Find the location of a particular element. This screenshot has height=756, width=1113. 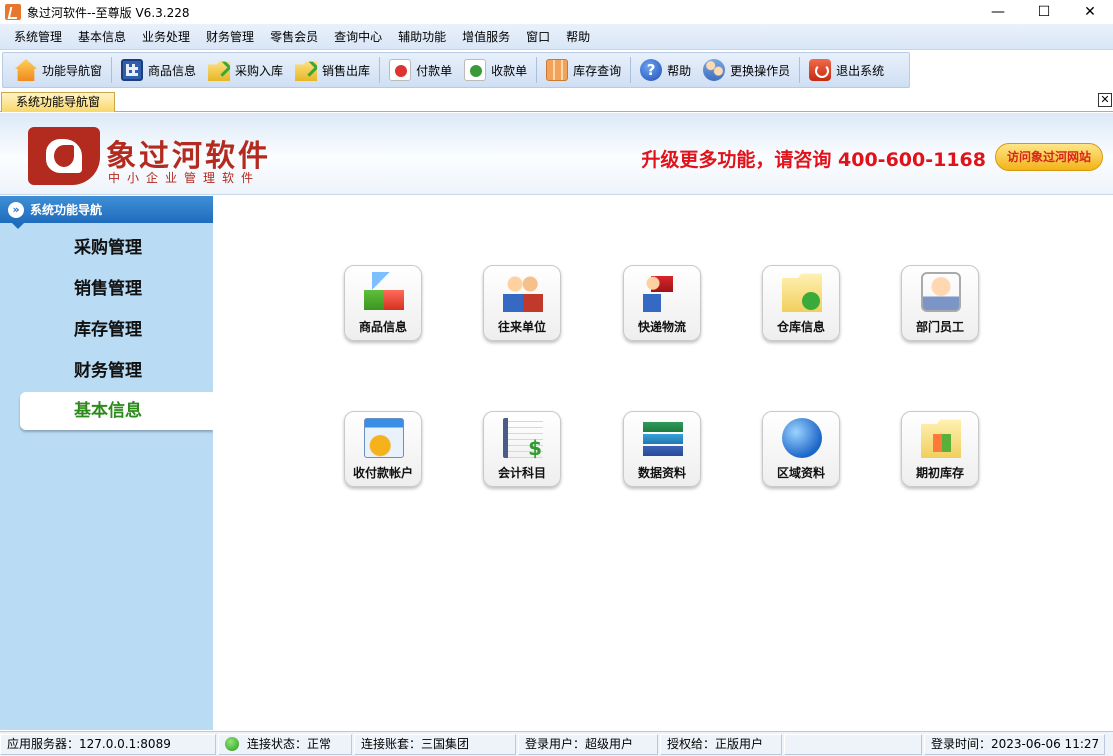

tab-system-navigation: 系统功能导航窗 is located at coordinates (58, 102).